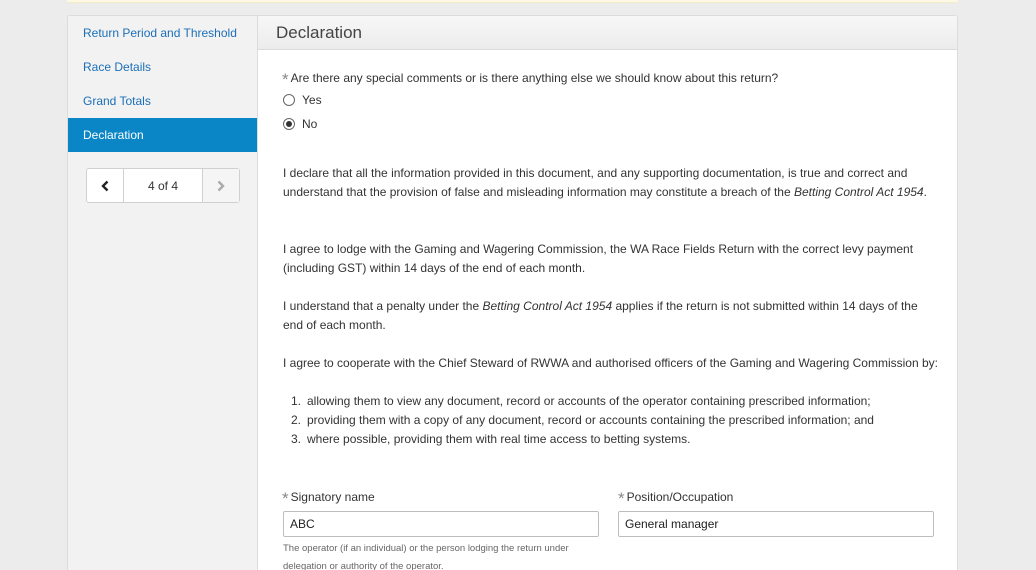 The height and width of the screenshot is (570, 1036). I want to click on radio-yes-label: Yes, so click(312, 100).